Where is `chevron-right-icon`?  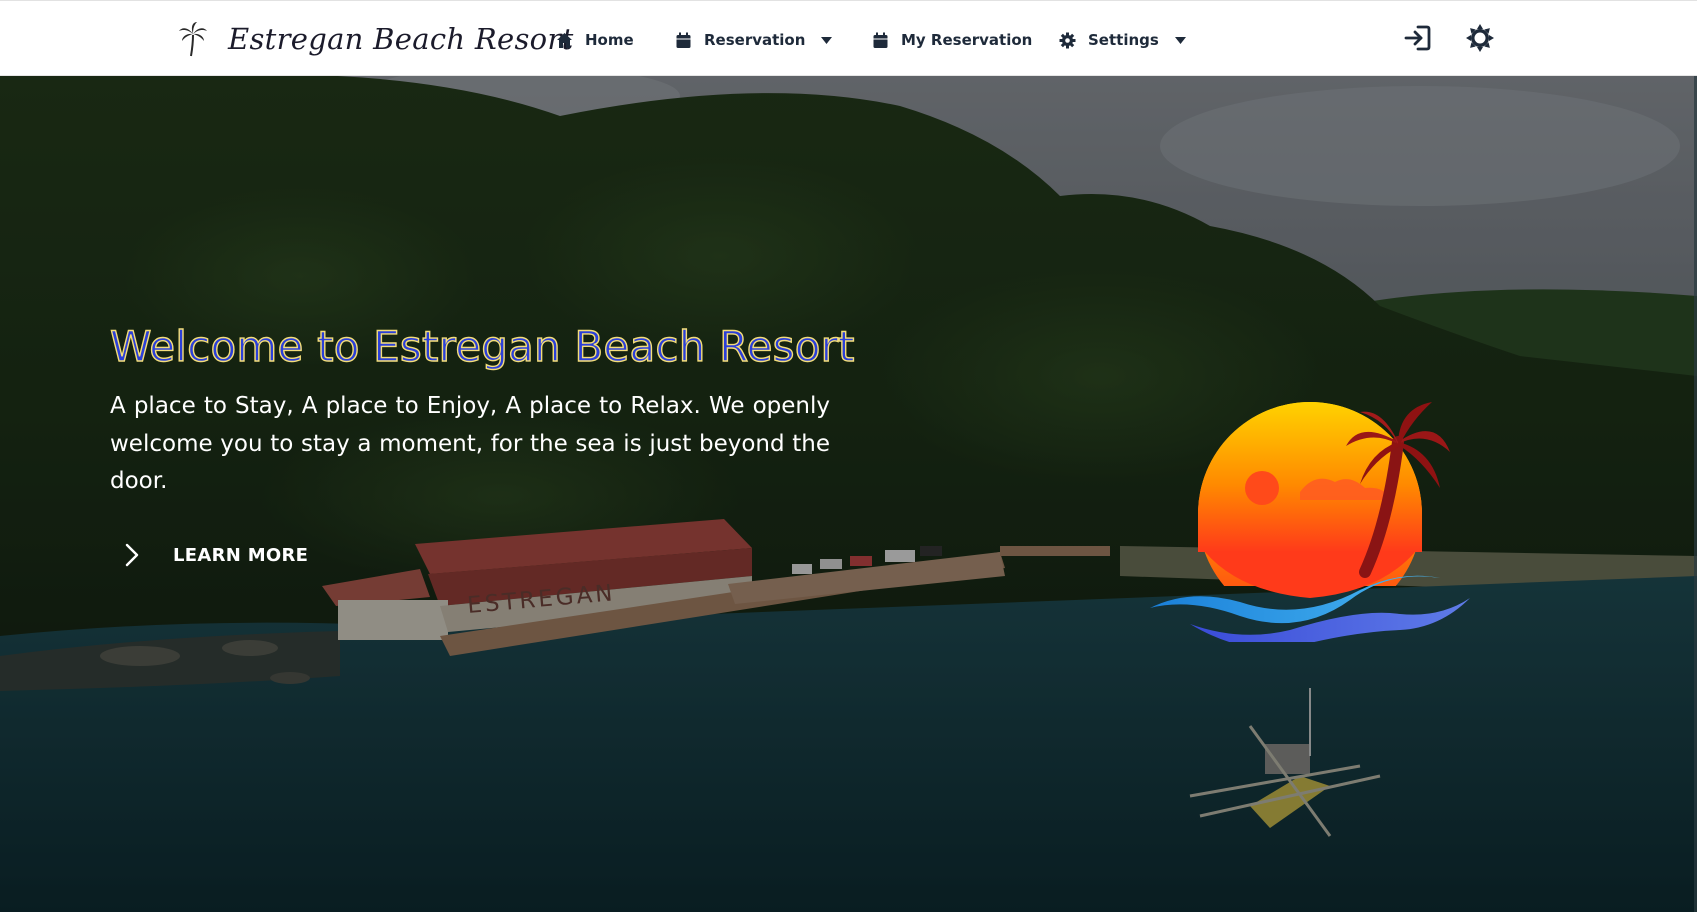
chevron-right-icon is located at coordinates (132, 555).